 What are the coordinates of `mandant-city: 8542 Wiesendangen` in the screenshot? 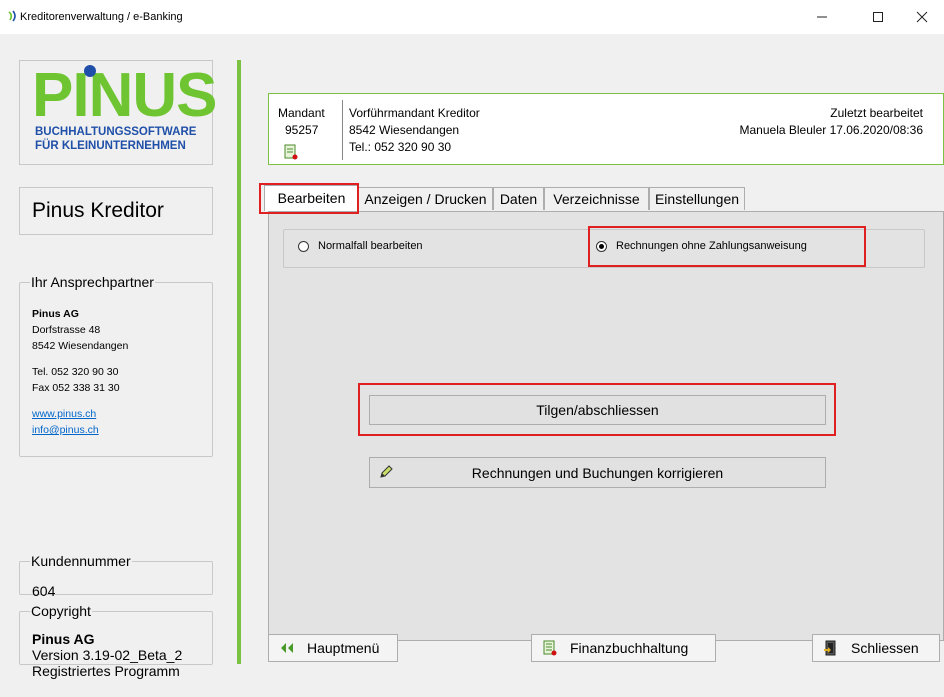 It's located at (404, 130).